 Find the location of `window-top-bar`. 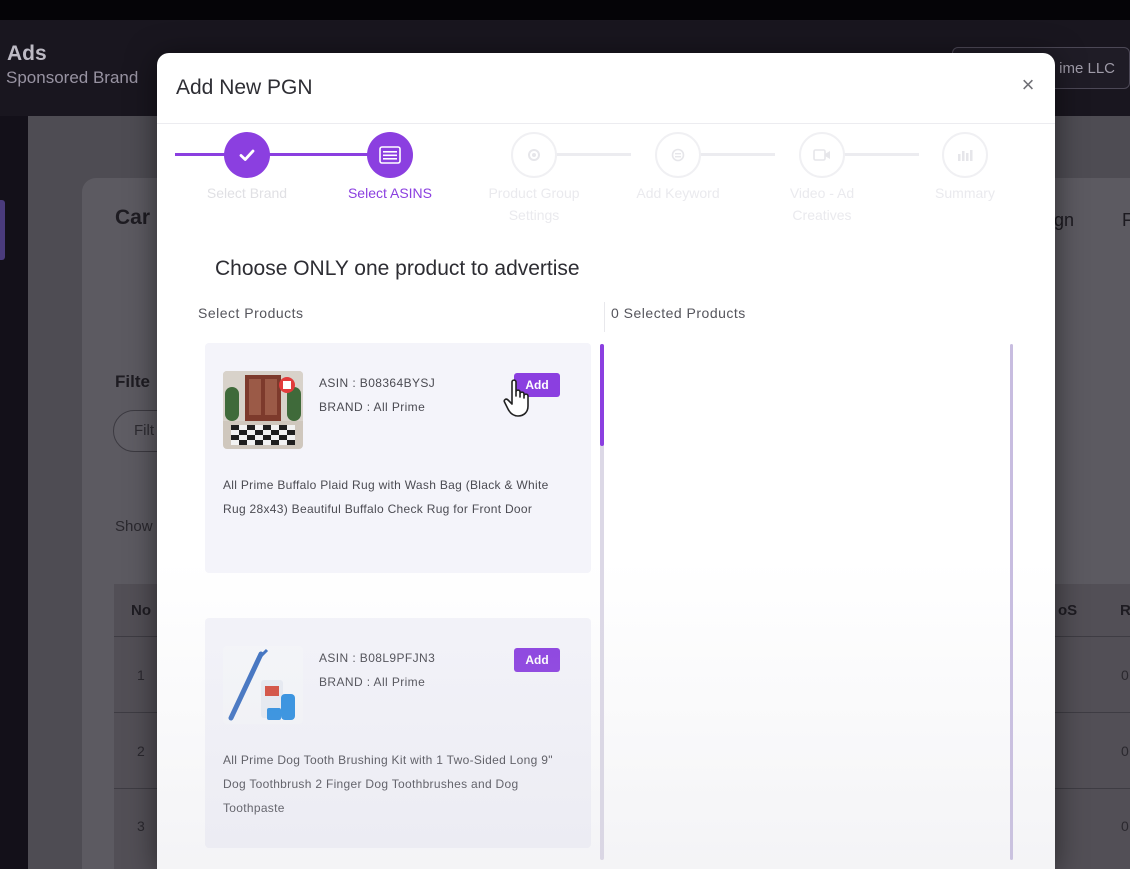

window-top-bar is located at coordinates (565, 10).